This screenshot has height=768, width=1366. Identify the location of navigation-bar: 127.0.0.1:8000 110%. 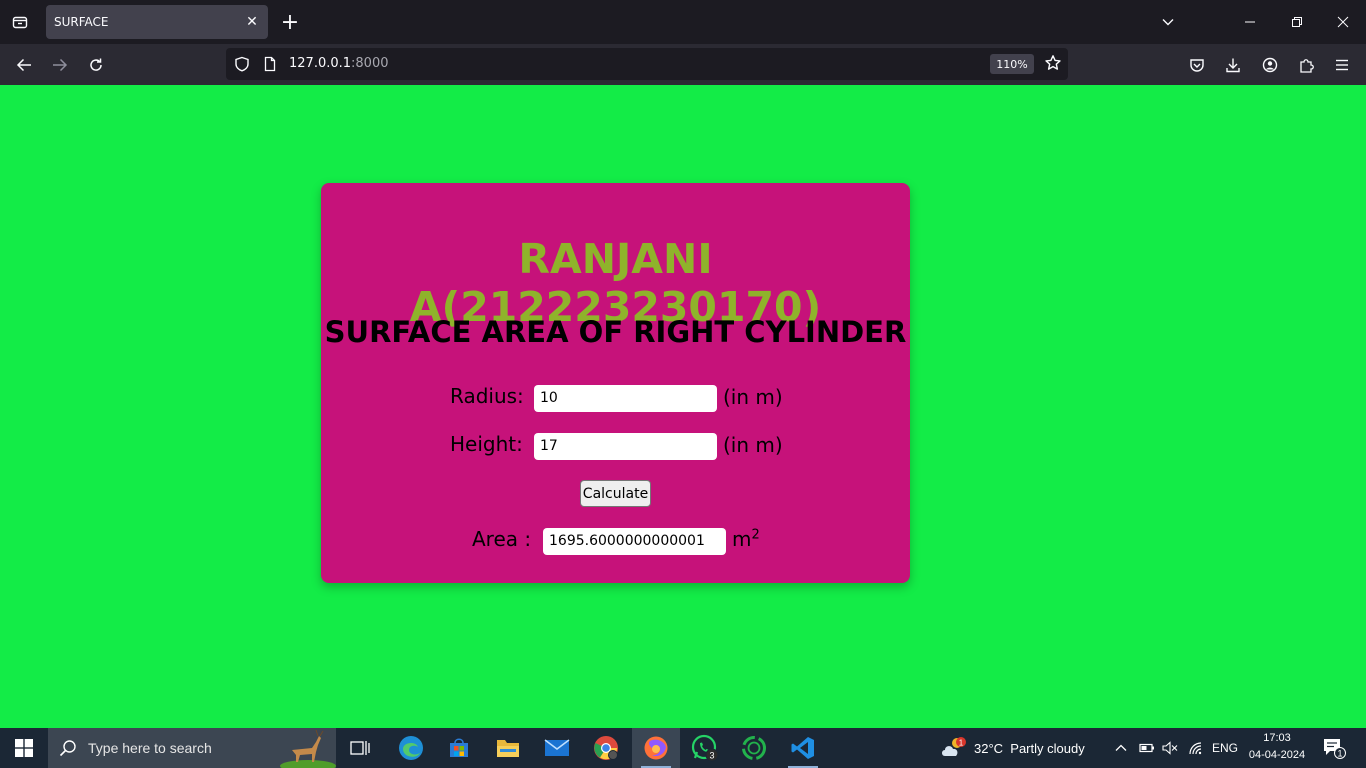
(683, 64).